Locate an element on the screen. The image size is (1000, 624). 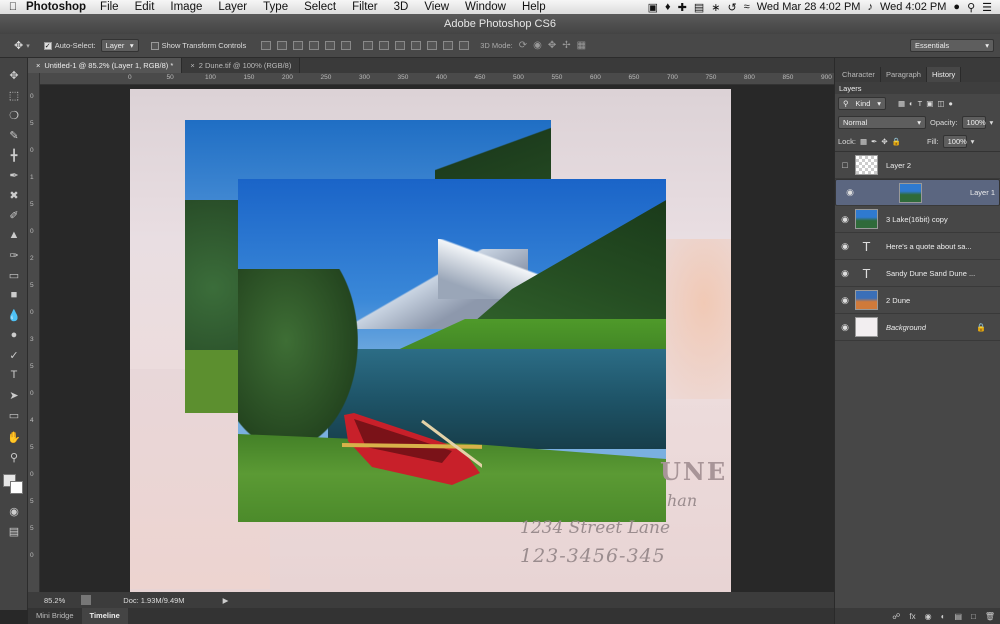
crop-tool-icon: ╋ is located at coordinates (14, 155).